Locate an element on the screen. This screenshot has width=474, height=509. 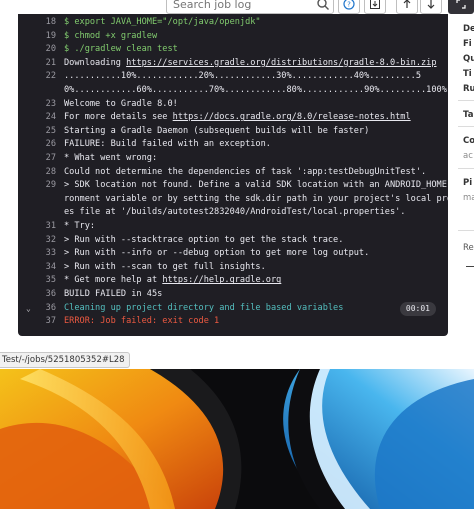
sidebar-label: Ti is located at coordinates (467, 74).